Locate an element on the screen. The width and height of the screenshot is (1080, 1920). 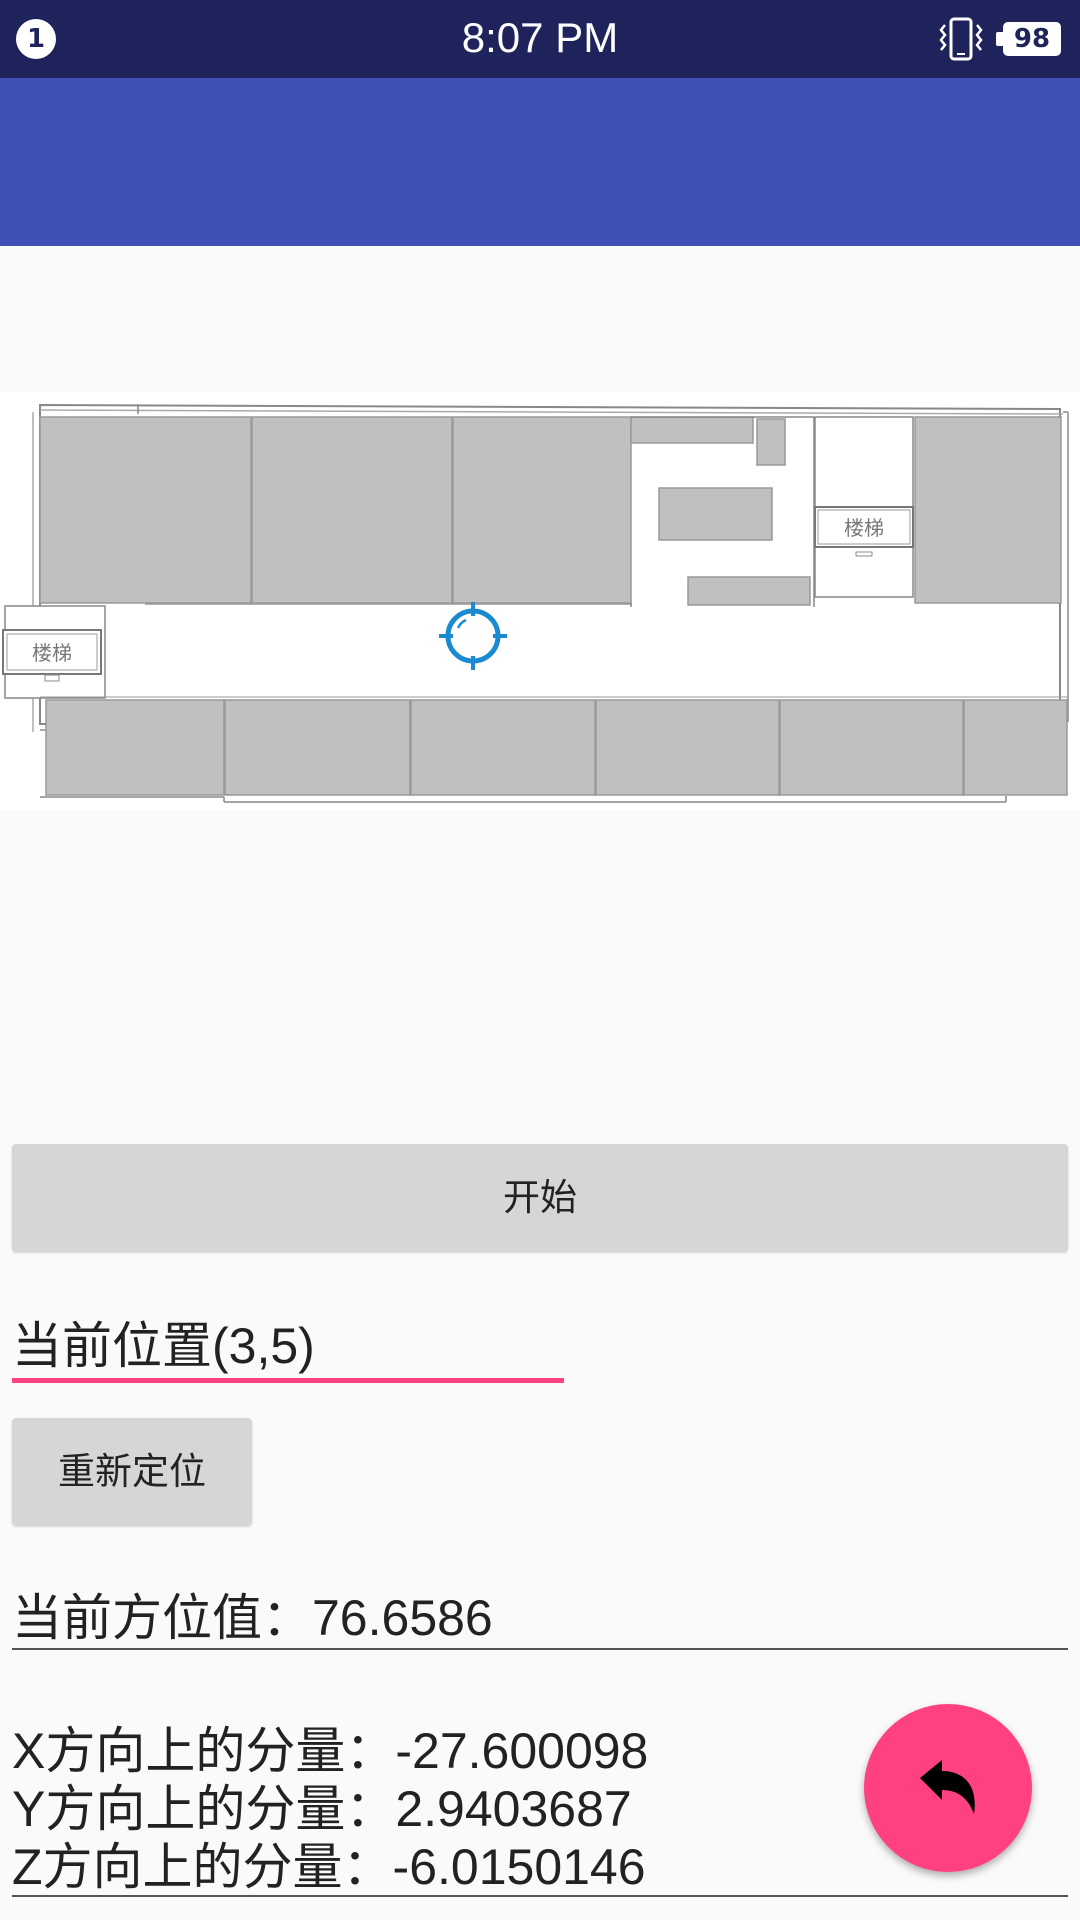
z-component: Z方向上的分量：-6.0150146 is located at coordinates (329, 1863).